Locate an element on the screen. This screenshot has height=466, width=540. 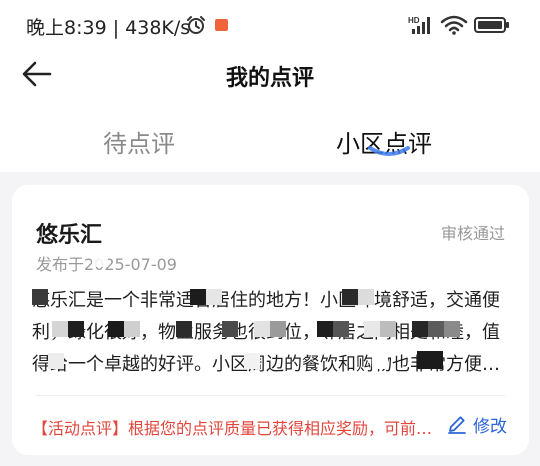
battery-icon is located at coordinates (491, 25).